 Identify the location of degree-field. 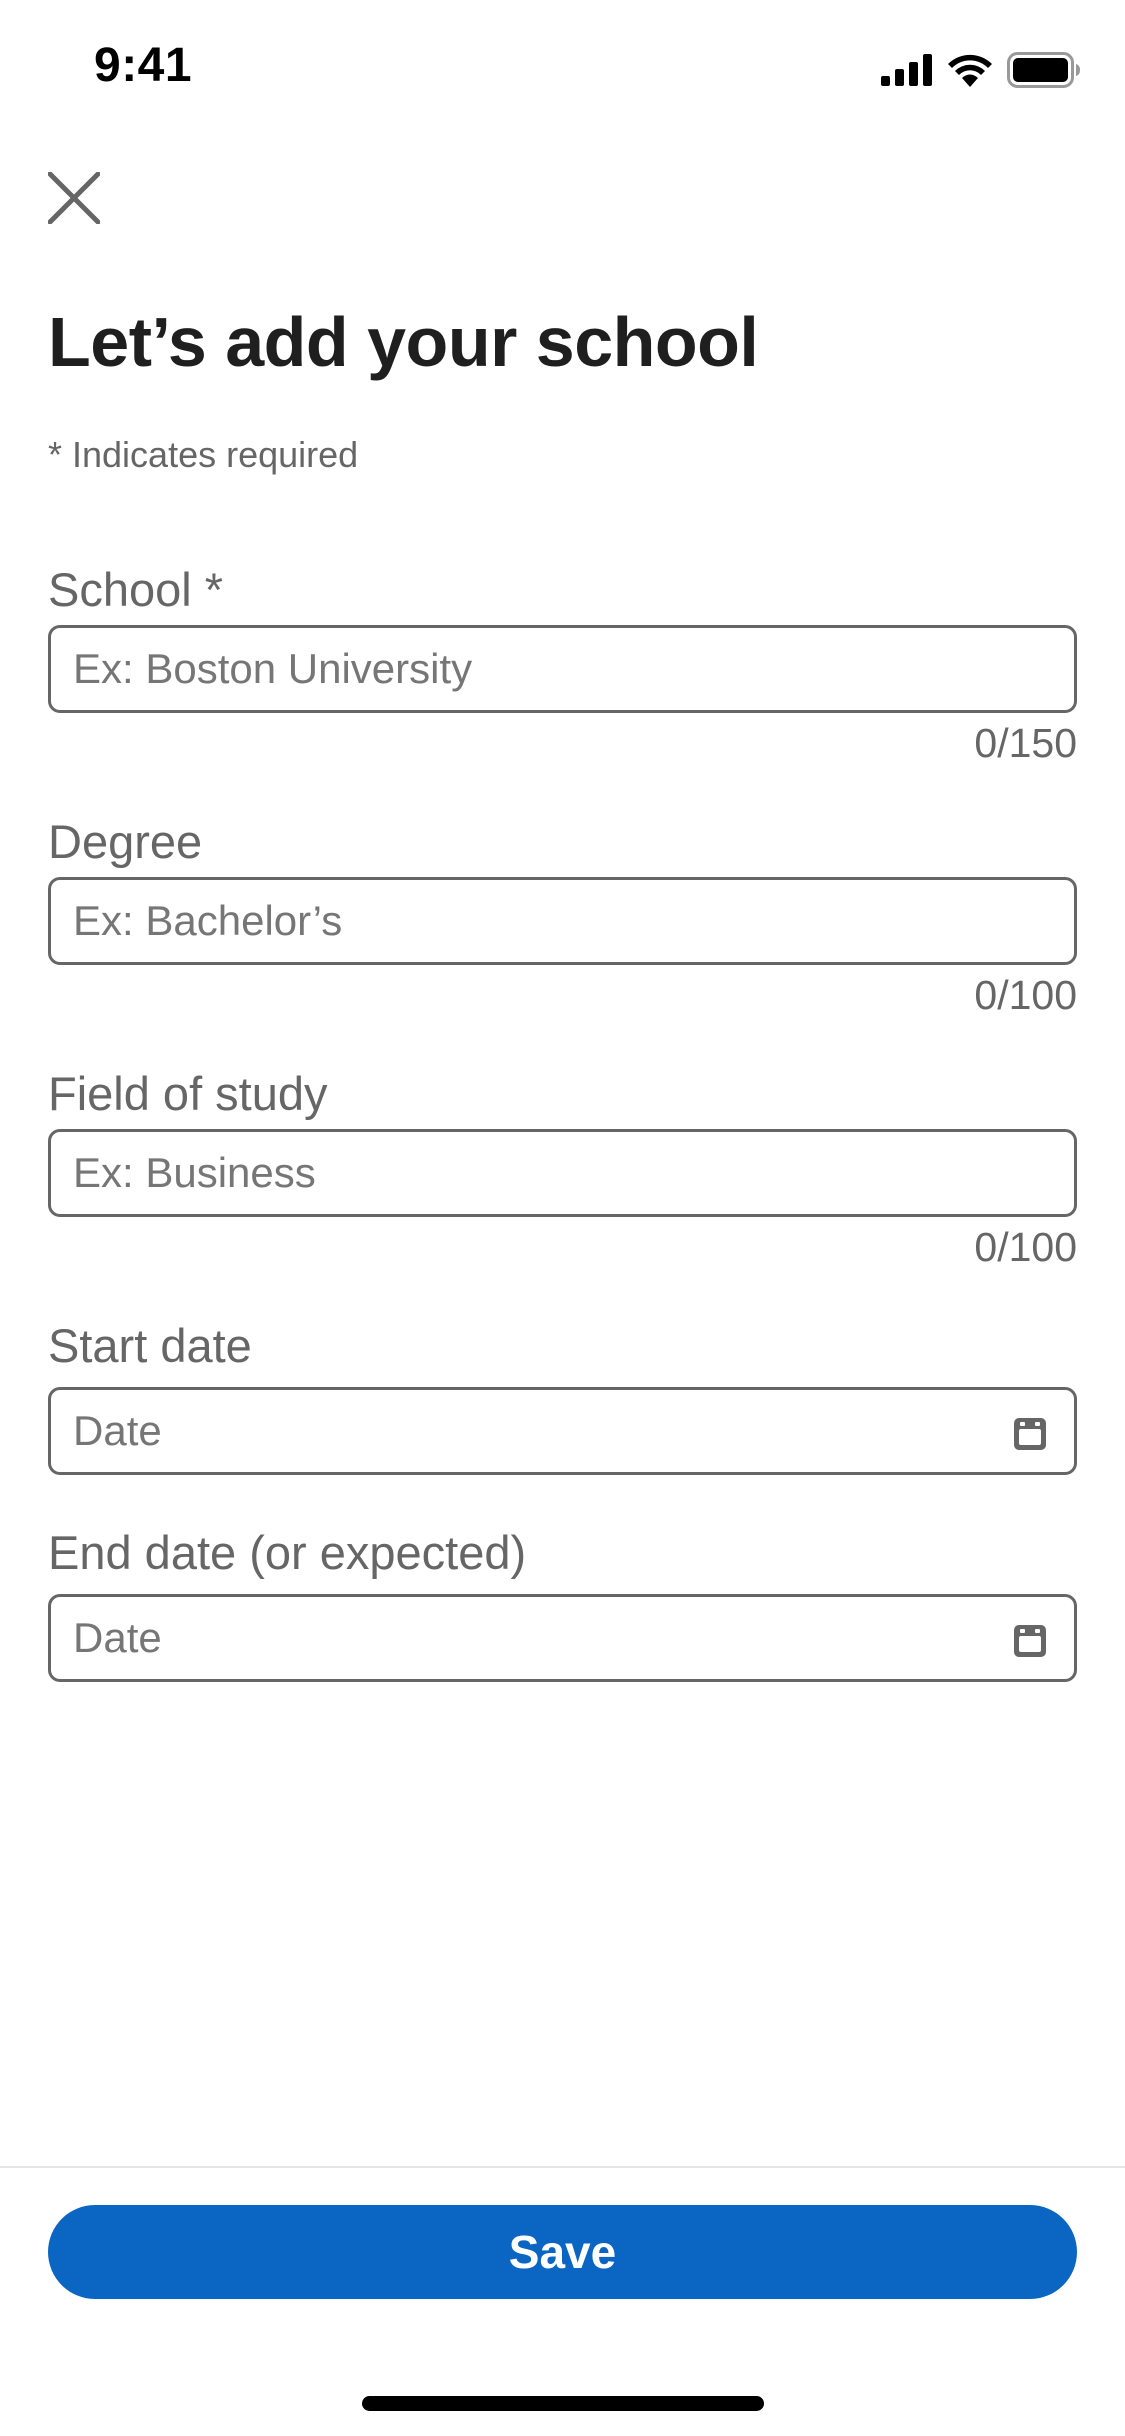
(562, 921).